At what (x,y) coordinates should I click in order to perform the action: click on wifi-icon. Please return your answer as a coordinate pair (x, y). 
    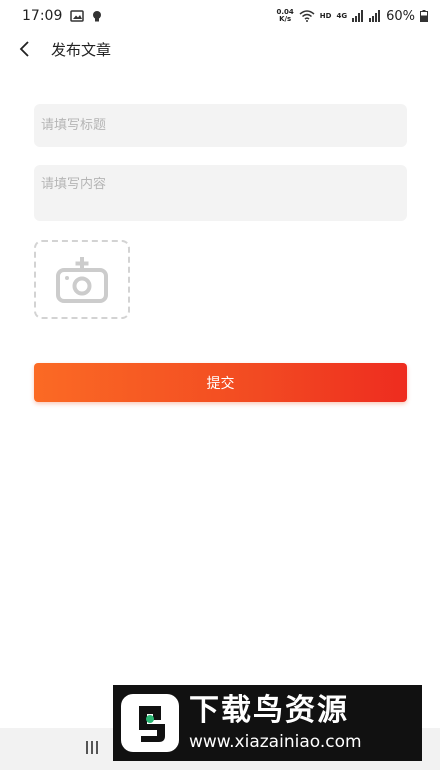
    Looking at the image, I should click on (307, 16).